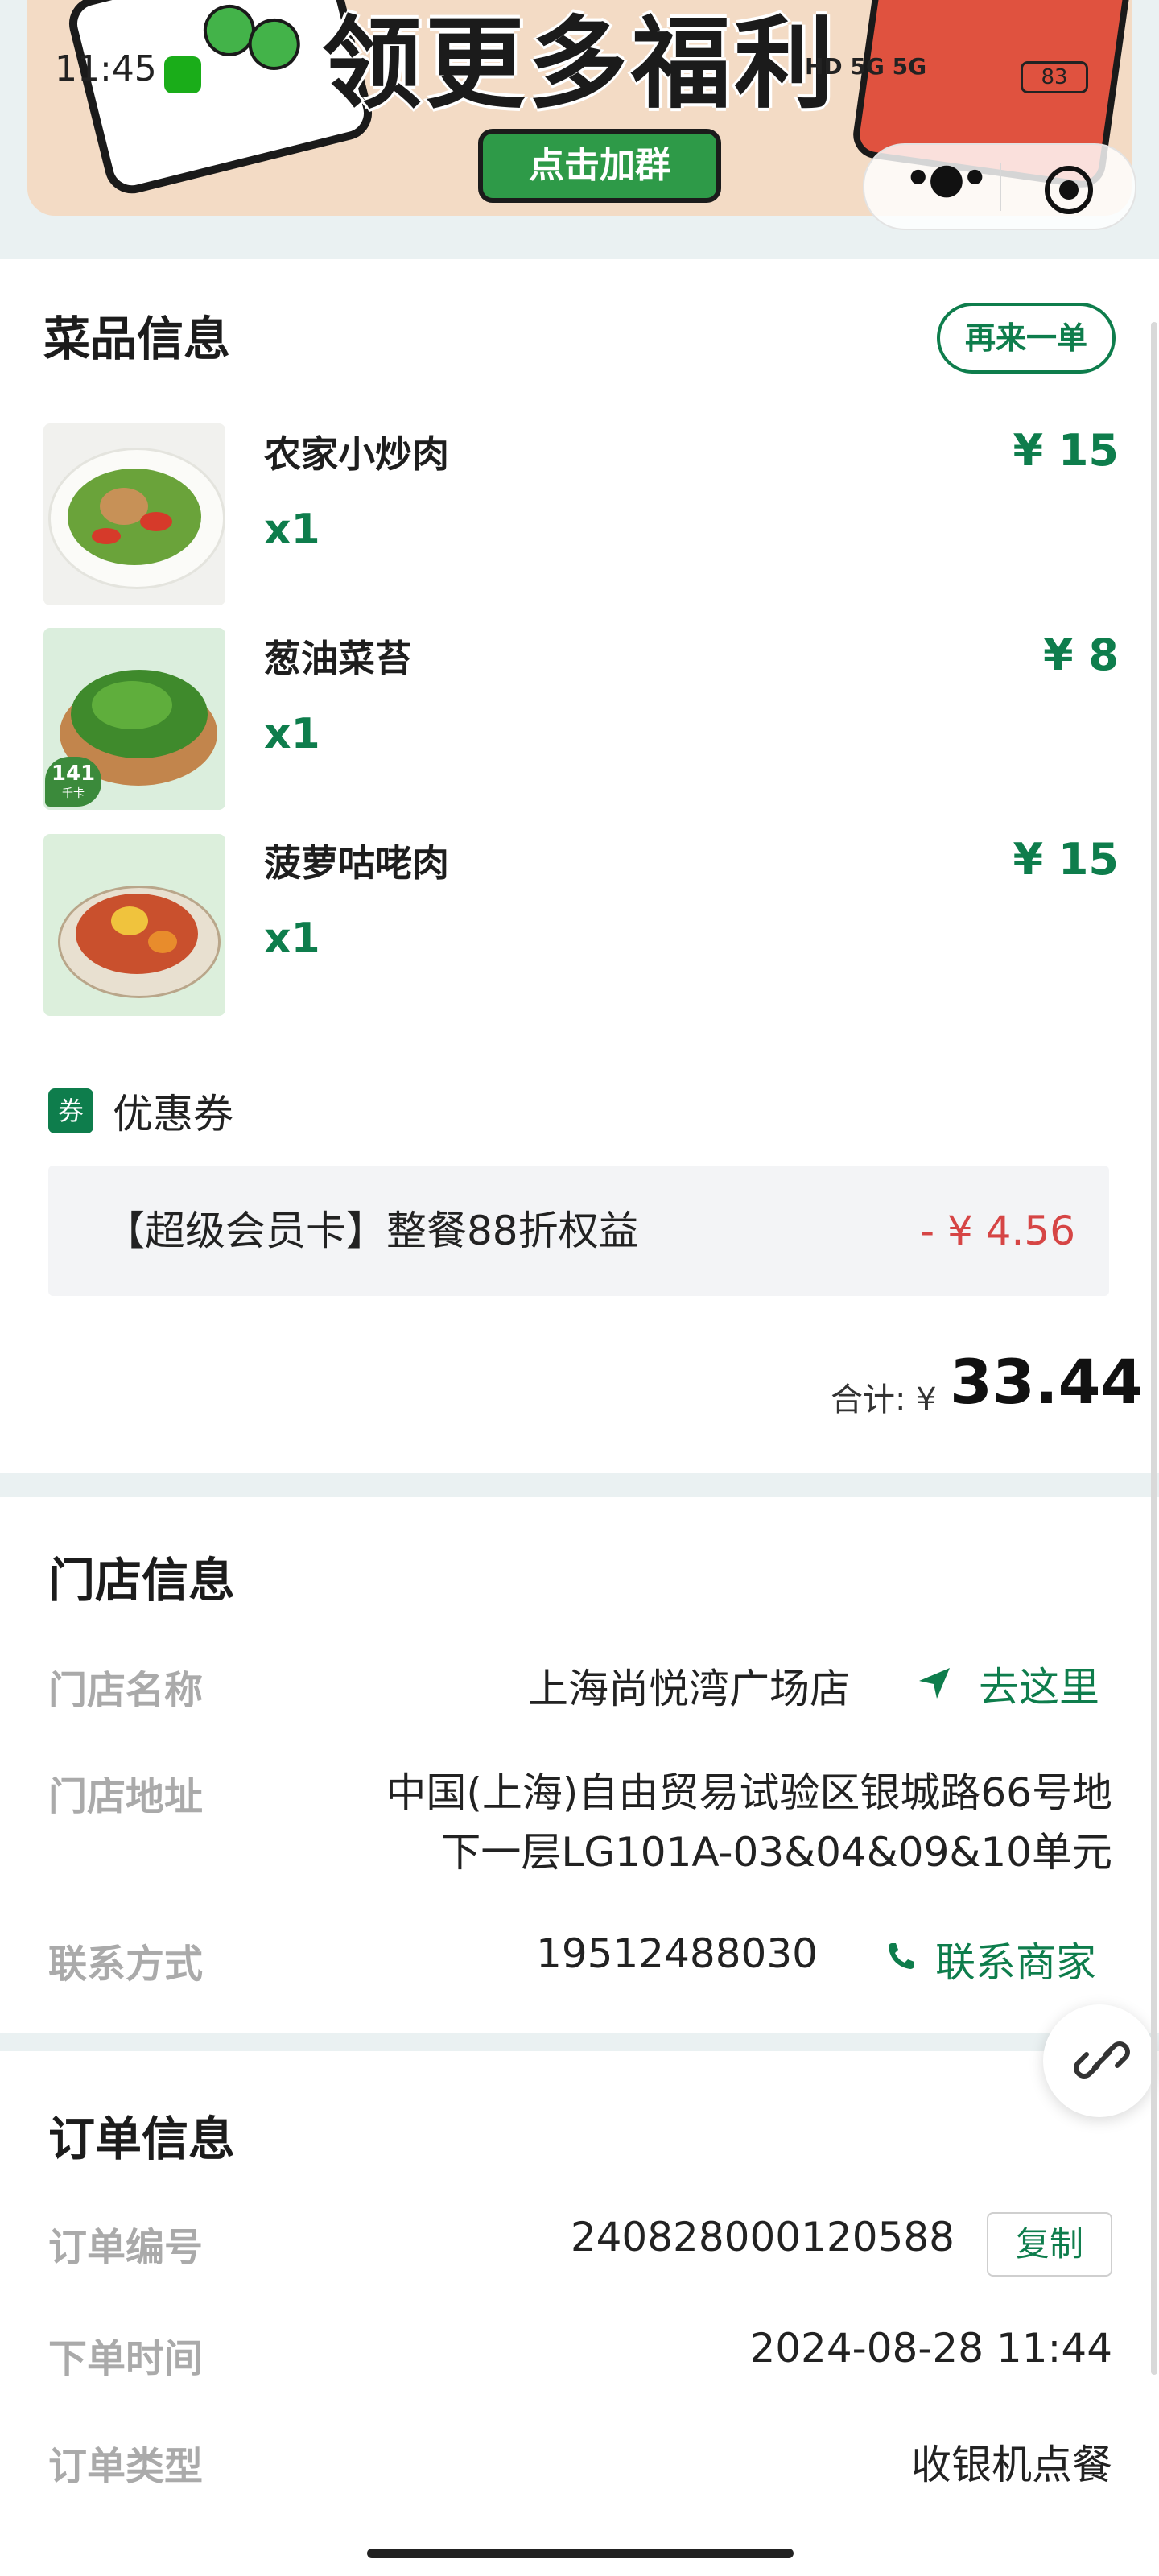 The width and height of the screenshot is (1159, 2576). What do you see at coordinates (1011, 2465) in the screenshot?
I see `order-type-value: 收银机点餐` at bounding box center [1011, 2465].